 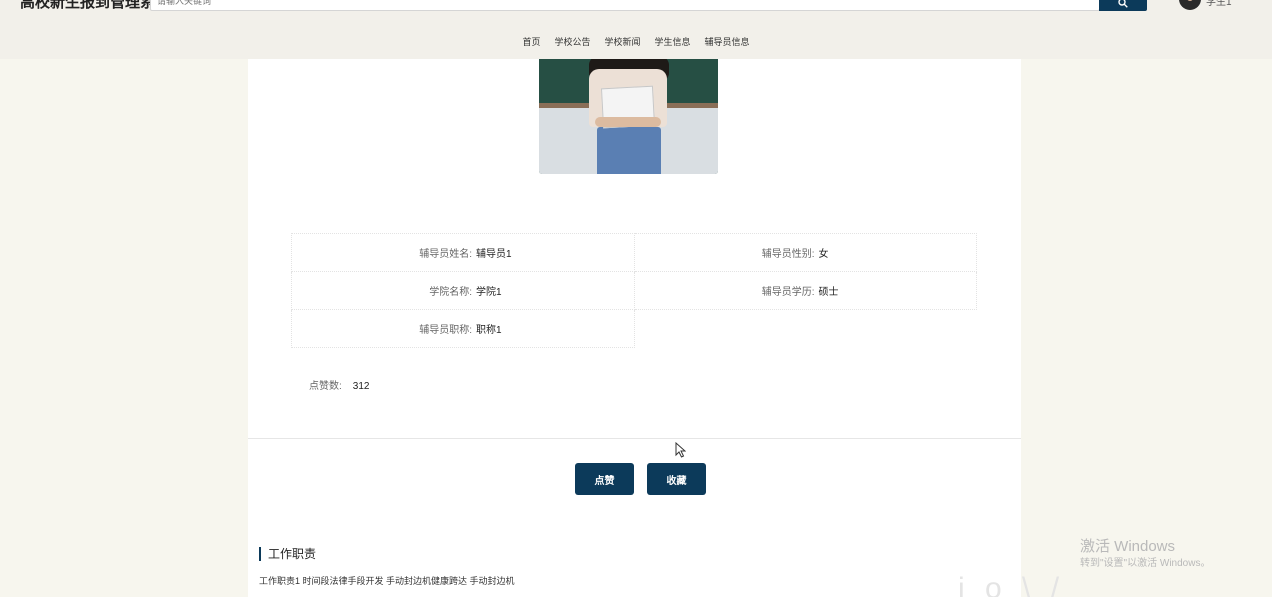 What do you see at coordinates (1190, 5) in the screenshot?
I see `user-avatar` at bounding box center [1190, 5].